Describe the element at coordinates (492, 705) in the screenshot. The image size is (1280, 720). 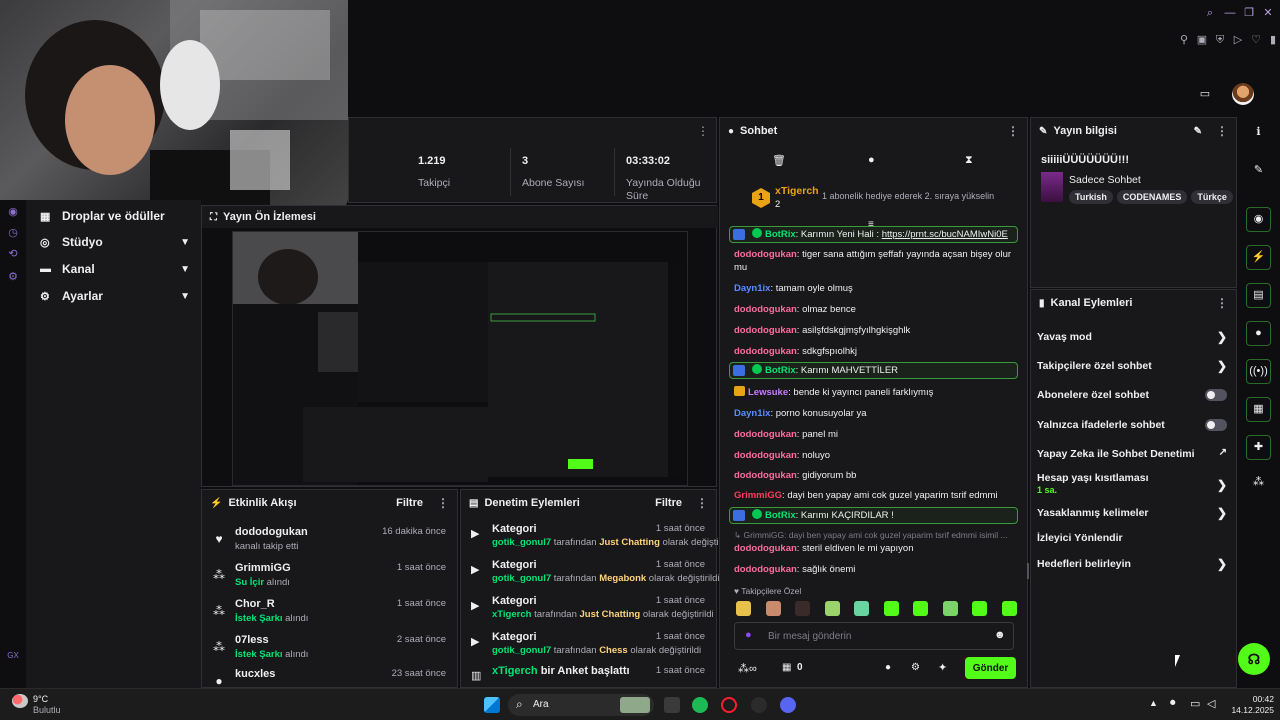
I see `windows-start-icon` at that location.